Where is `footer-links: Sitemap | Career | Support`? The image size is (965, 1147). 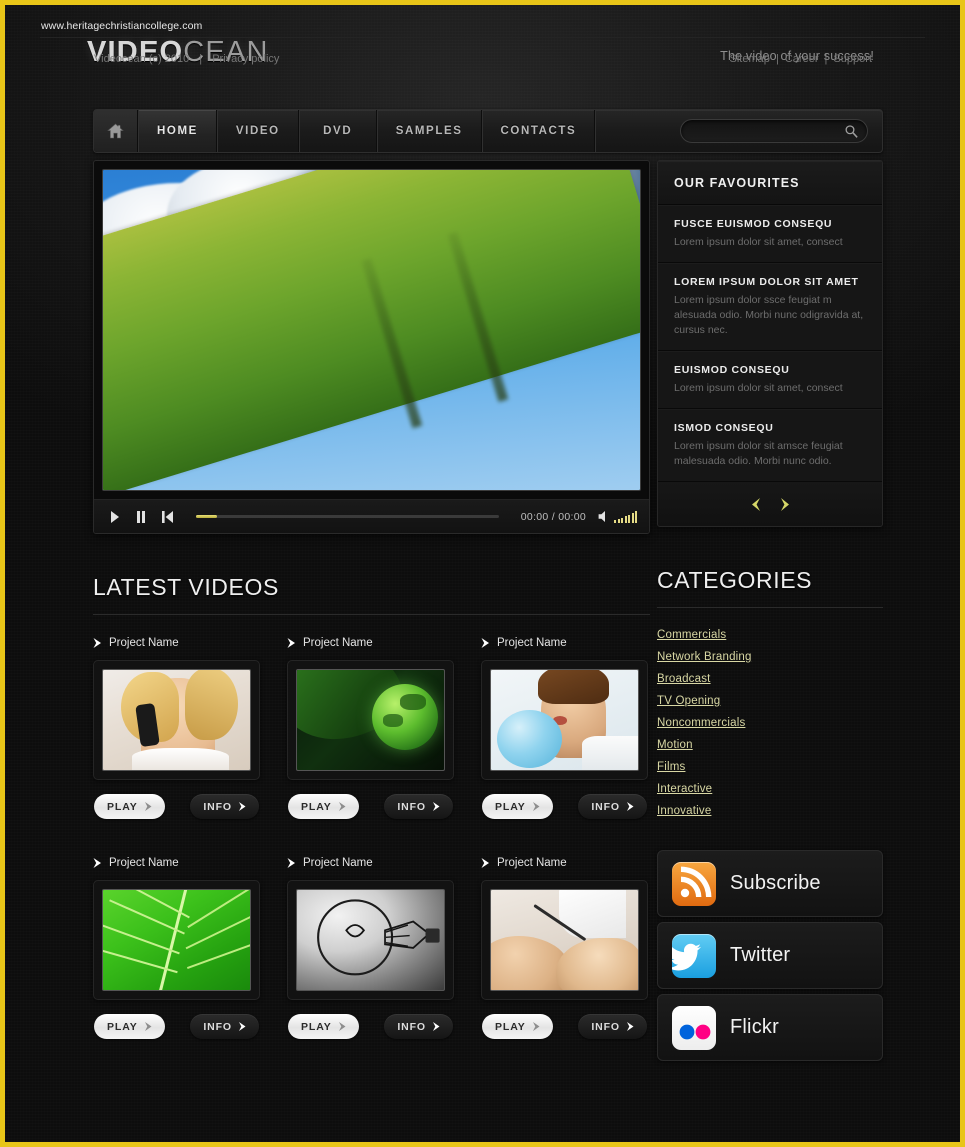 footer-links: Sitemap | Career | Support is located at coordinates (801, 59).